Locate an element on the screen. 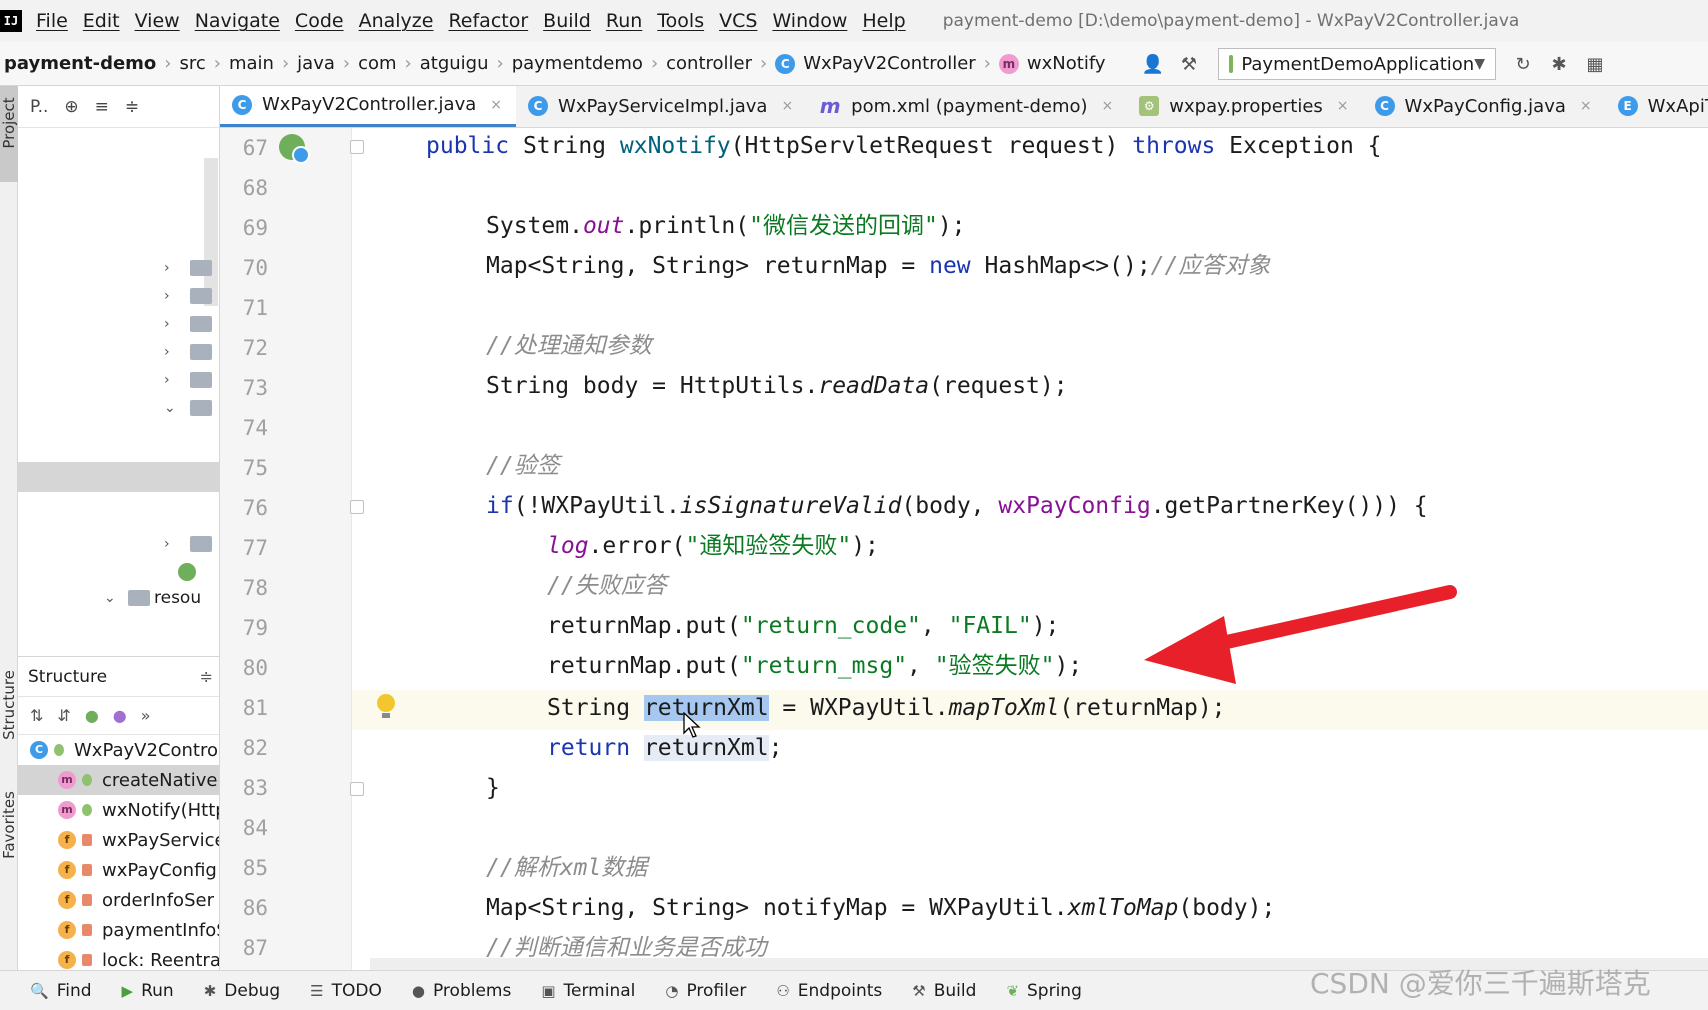  project-tool-tab: Project is located at coordinates (9, 123).